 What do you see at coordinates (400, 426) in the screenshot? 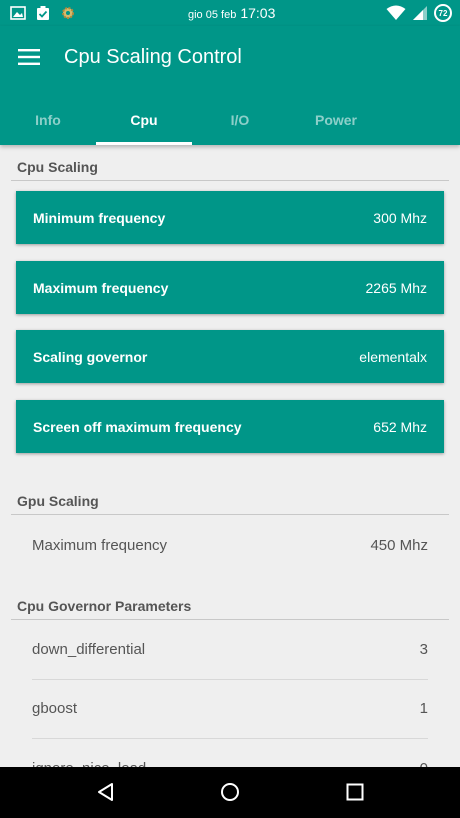
I see `screen-off-max-frequency-value: 652 Mhz` at bounding box center [400, 426].